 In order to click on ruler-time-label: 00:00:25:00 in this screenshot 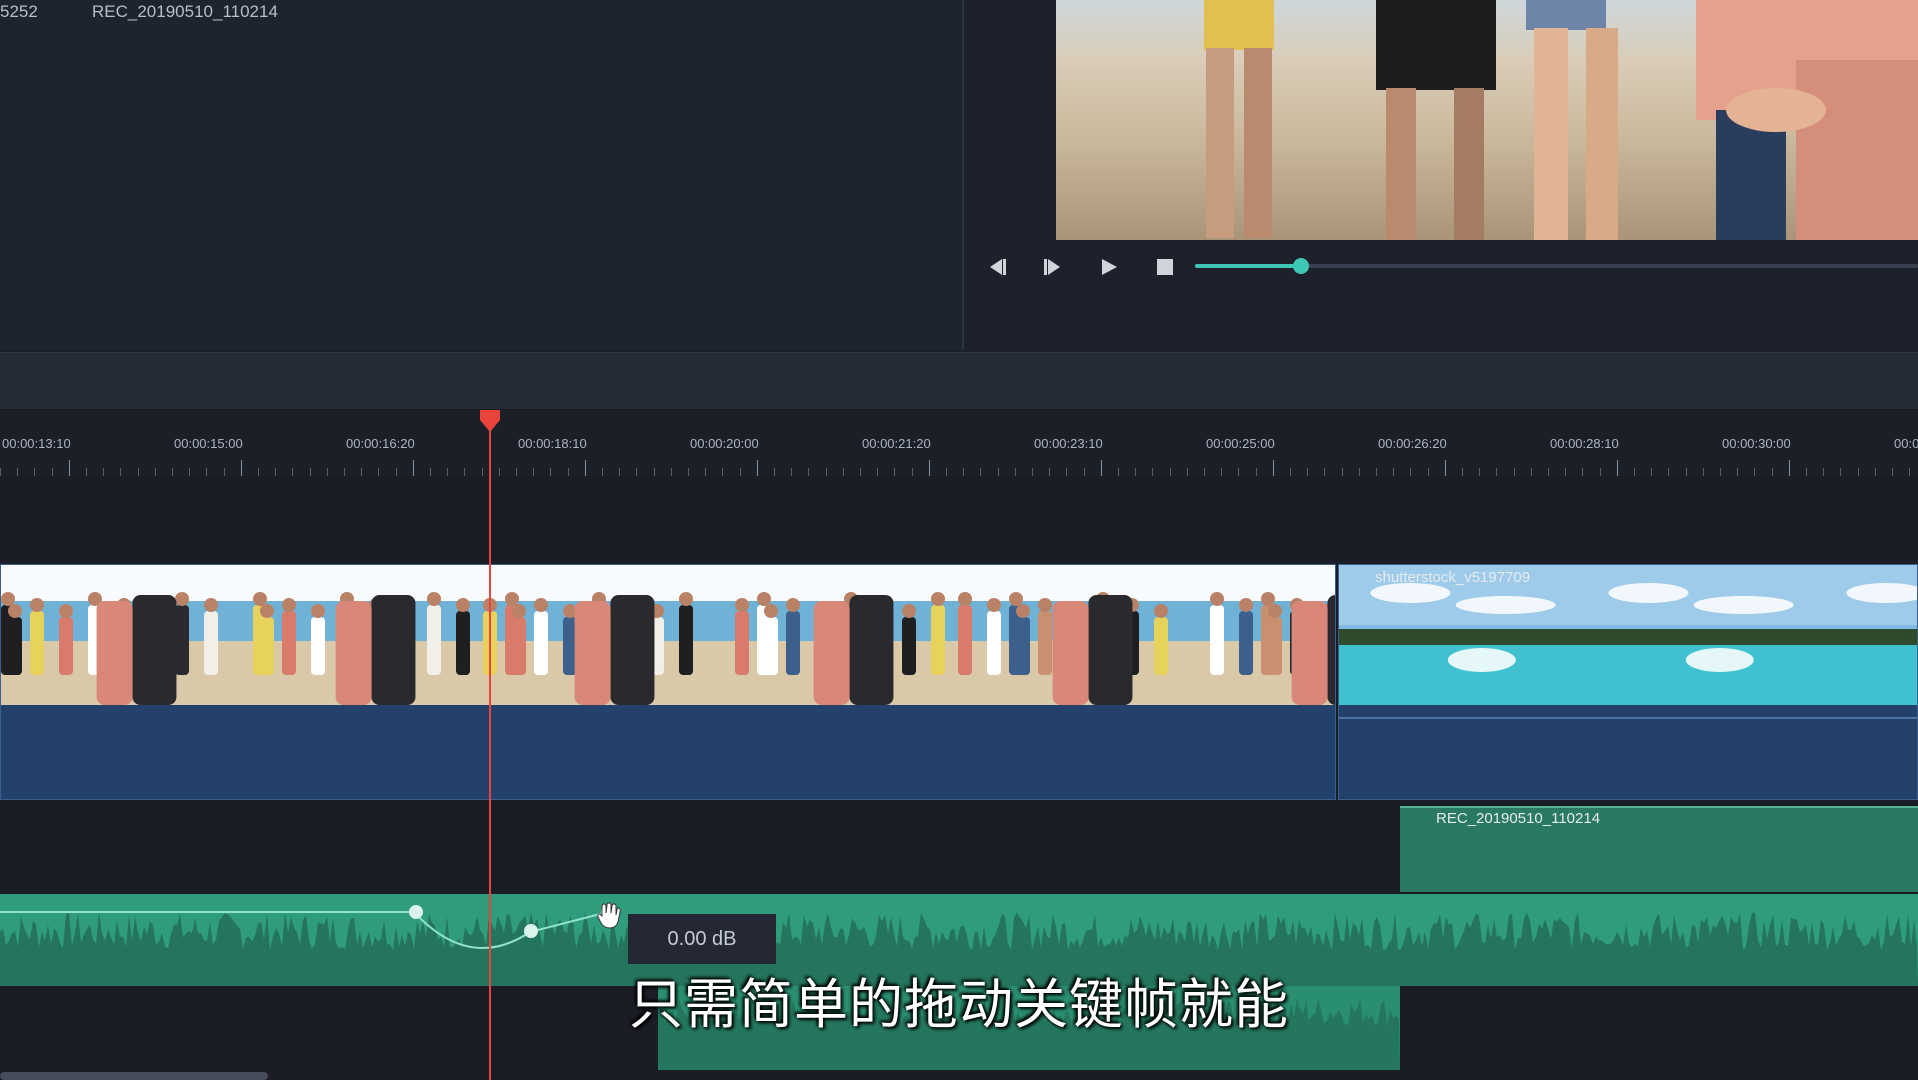, I will do `click(1240, 443)`.